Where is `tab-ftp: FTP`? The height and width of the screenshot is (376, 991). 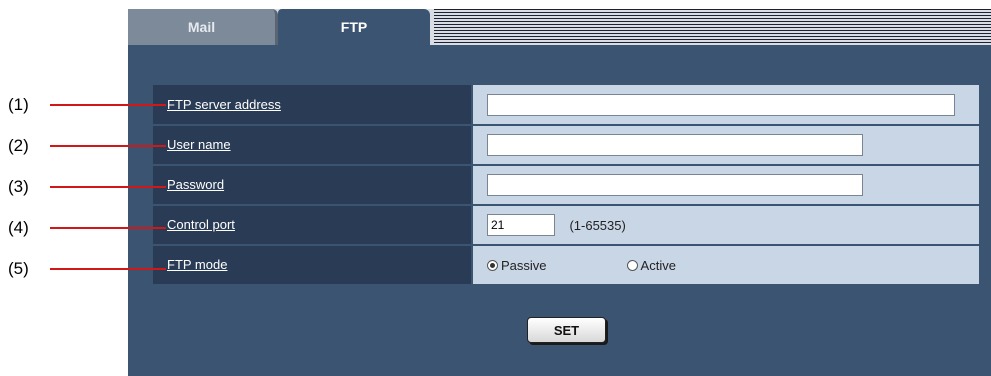
tab-ftp: FTP is located at coordinates (354, 27).